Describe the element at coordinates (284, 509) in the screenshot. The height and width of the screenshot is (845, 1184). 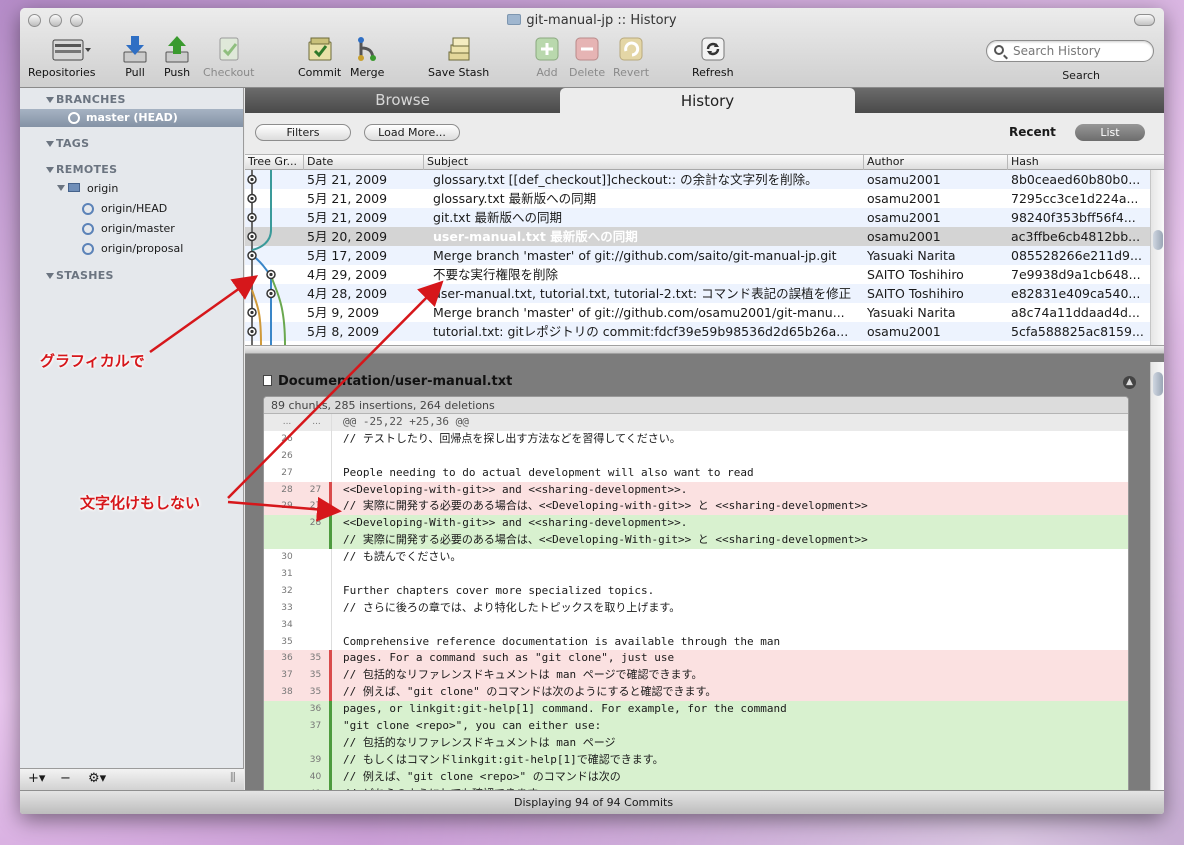
I see `arrow-to-diff` at that location.